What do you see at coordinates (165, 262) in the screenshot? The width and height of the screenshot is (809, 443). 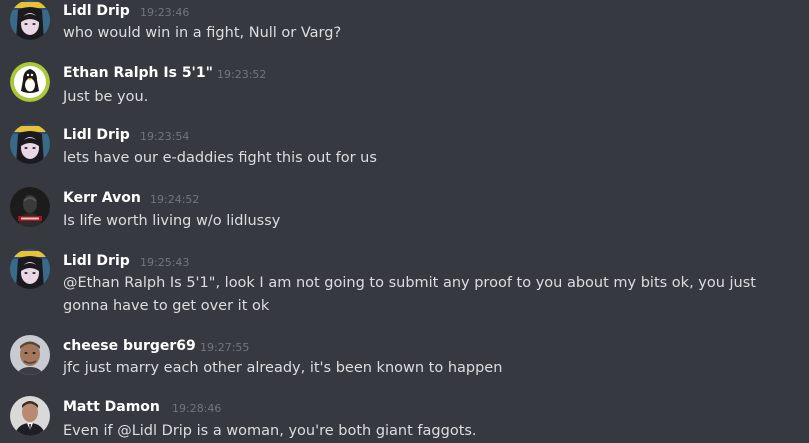 I see `message-timestamp: 19:25:43` at bounding box center [165, 262].